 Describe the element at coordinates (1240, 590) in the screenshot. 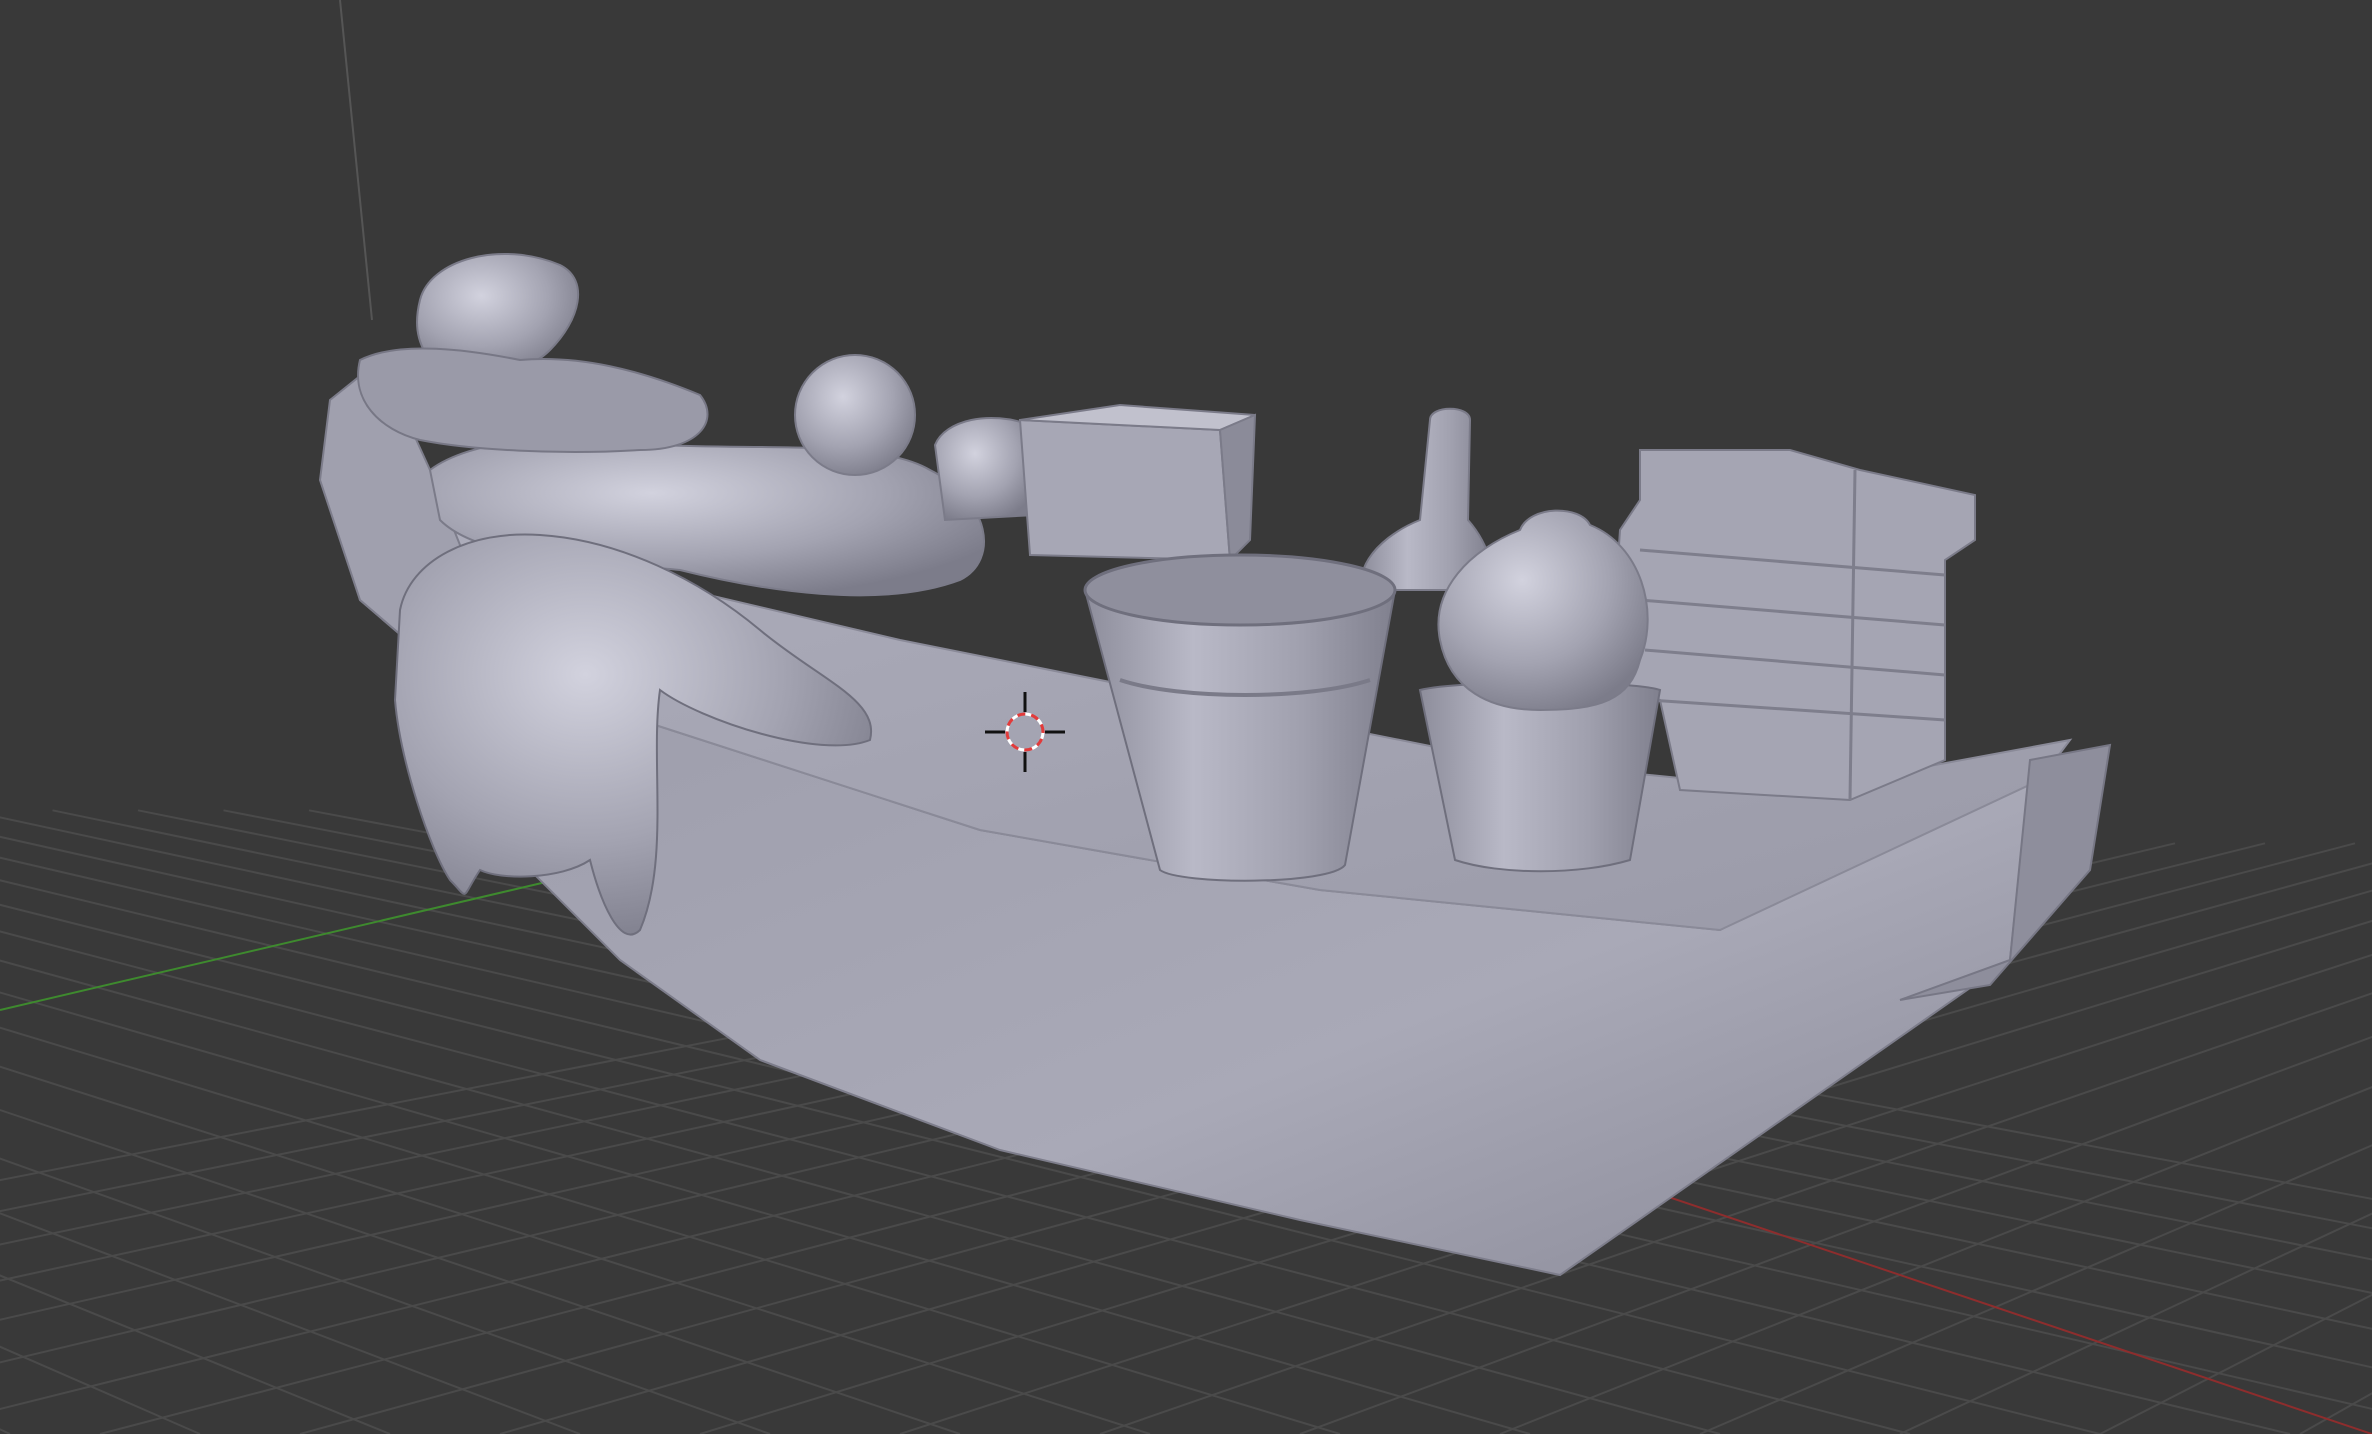

I see `flower-pot-large-rim` at that location.